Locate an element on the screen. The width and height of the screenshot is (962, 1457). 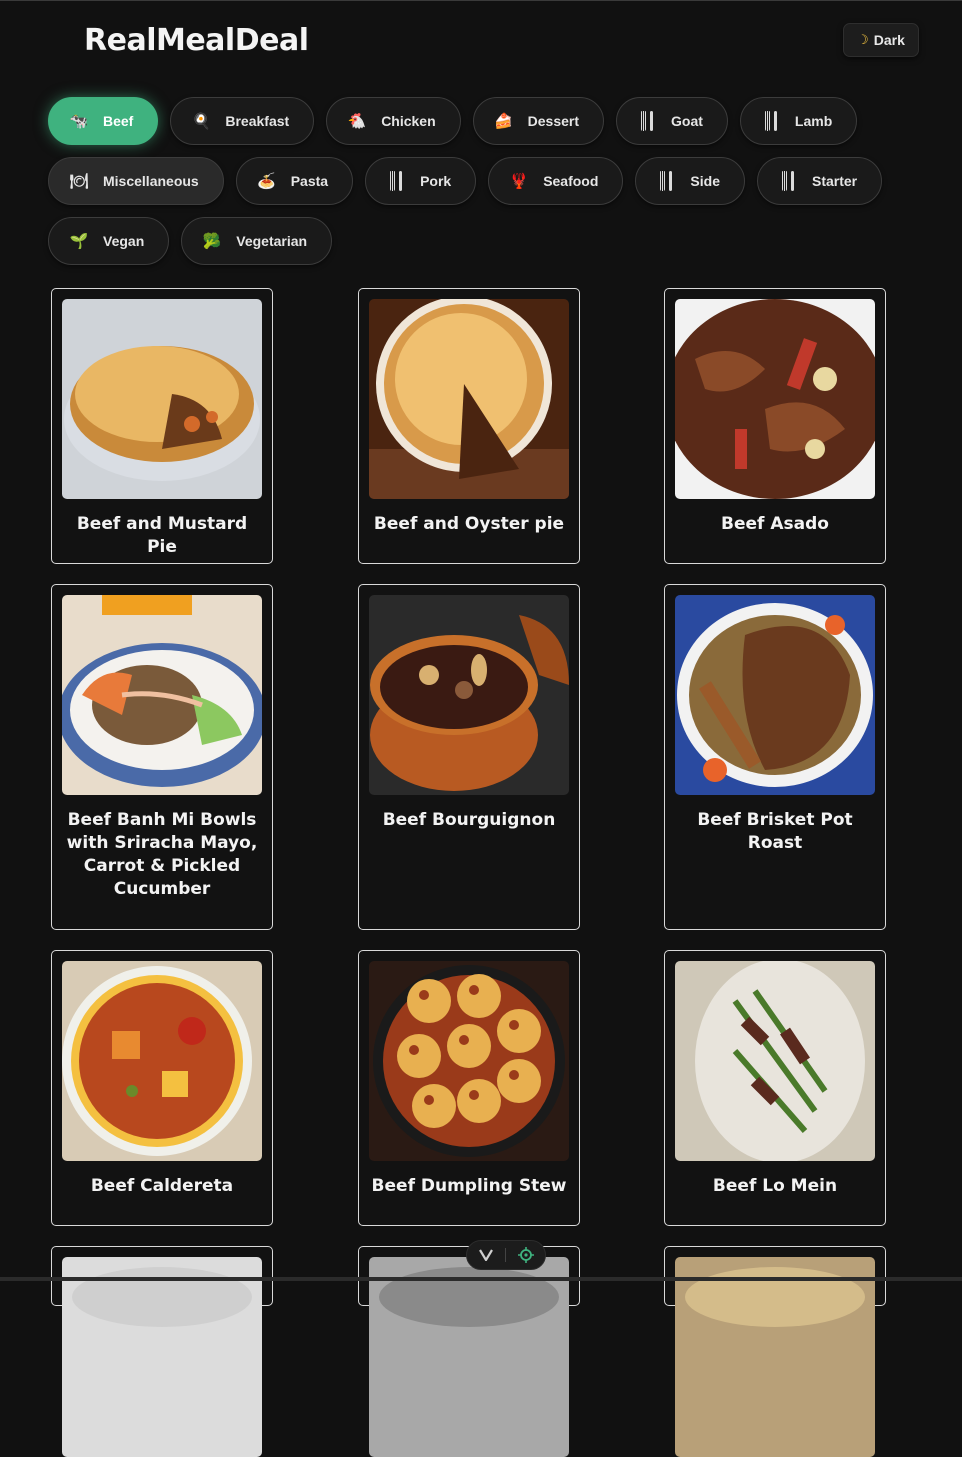
category-chip-vegetarian: 🥦 Vegetarian is located at coordinates (257, 241).